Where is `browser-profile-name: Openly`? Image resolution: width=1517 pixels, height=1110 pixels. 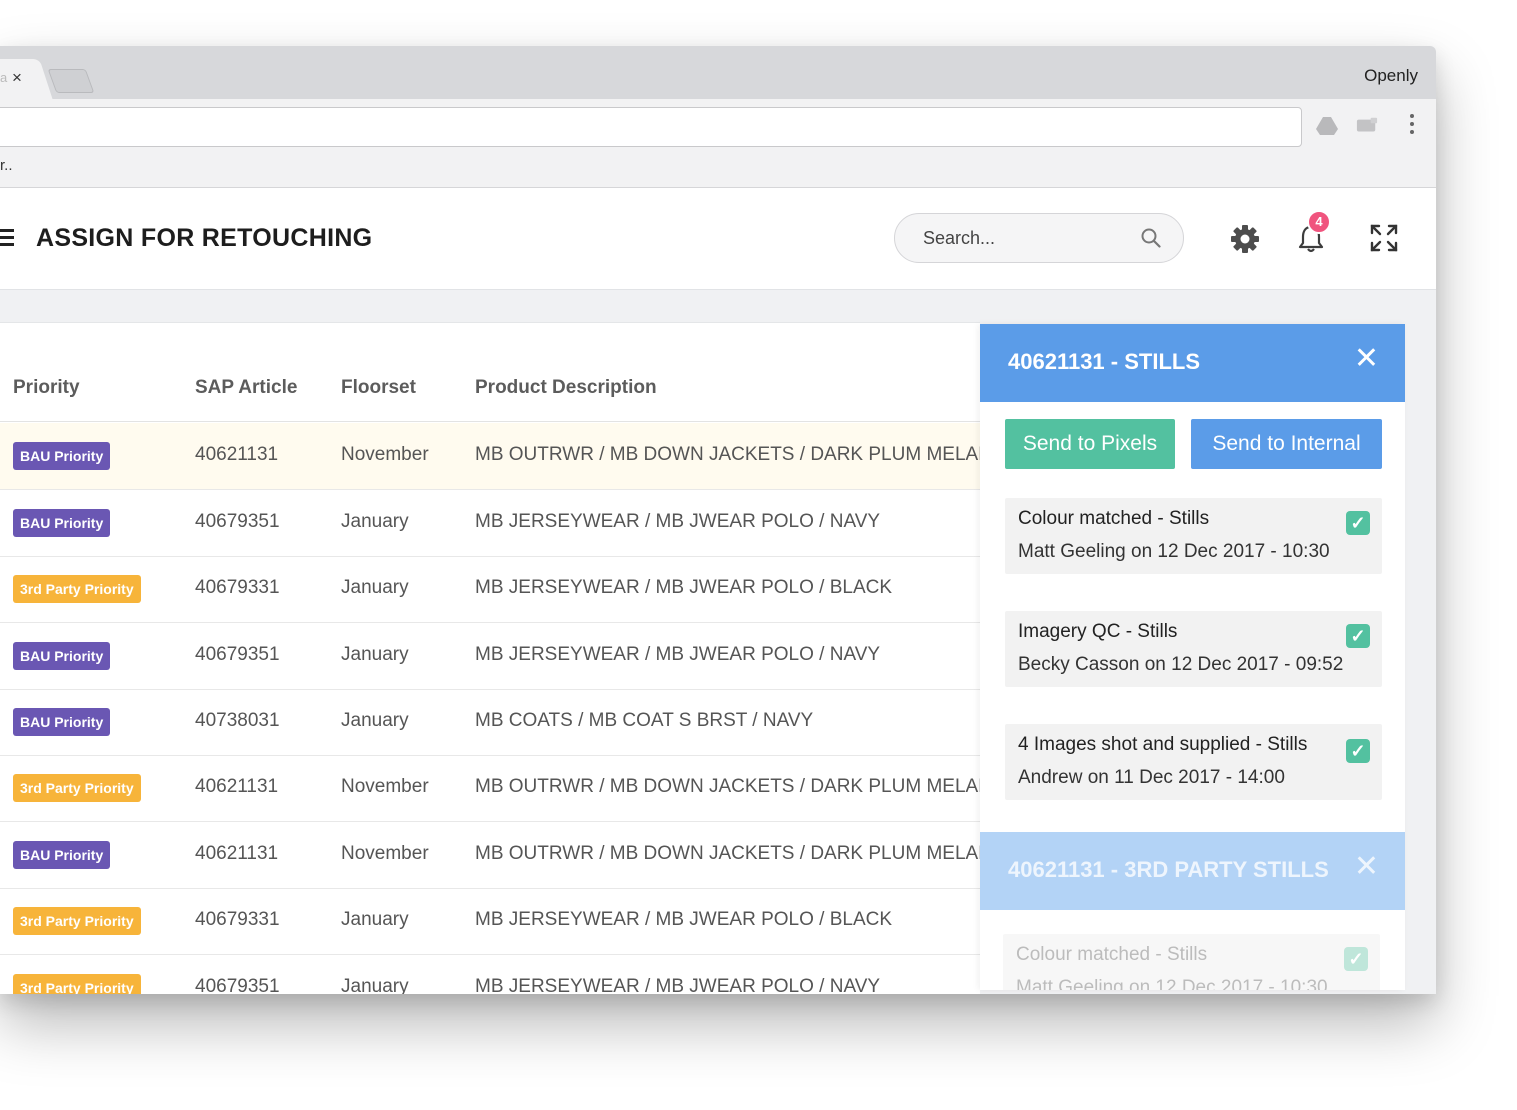
browser-profile-name: Openly is located at coordinates (1391, 76).